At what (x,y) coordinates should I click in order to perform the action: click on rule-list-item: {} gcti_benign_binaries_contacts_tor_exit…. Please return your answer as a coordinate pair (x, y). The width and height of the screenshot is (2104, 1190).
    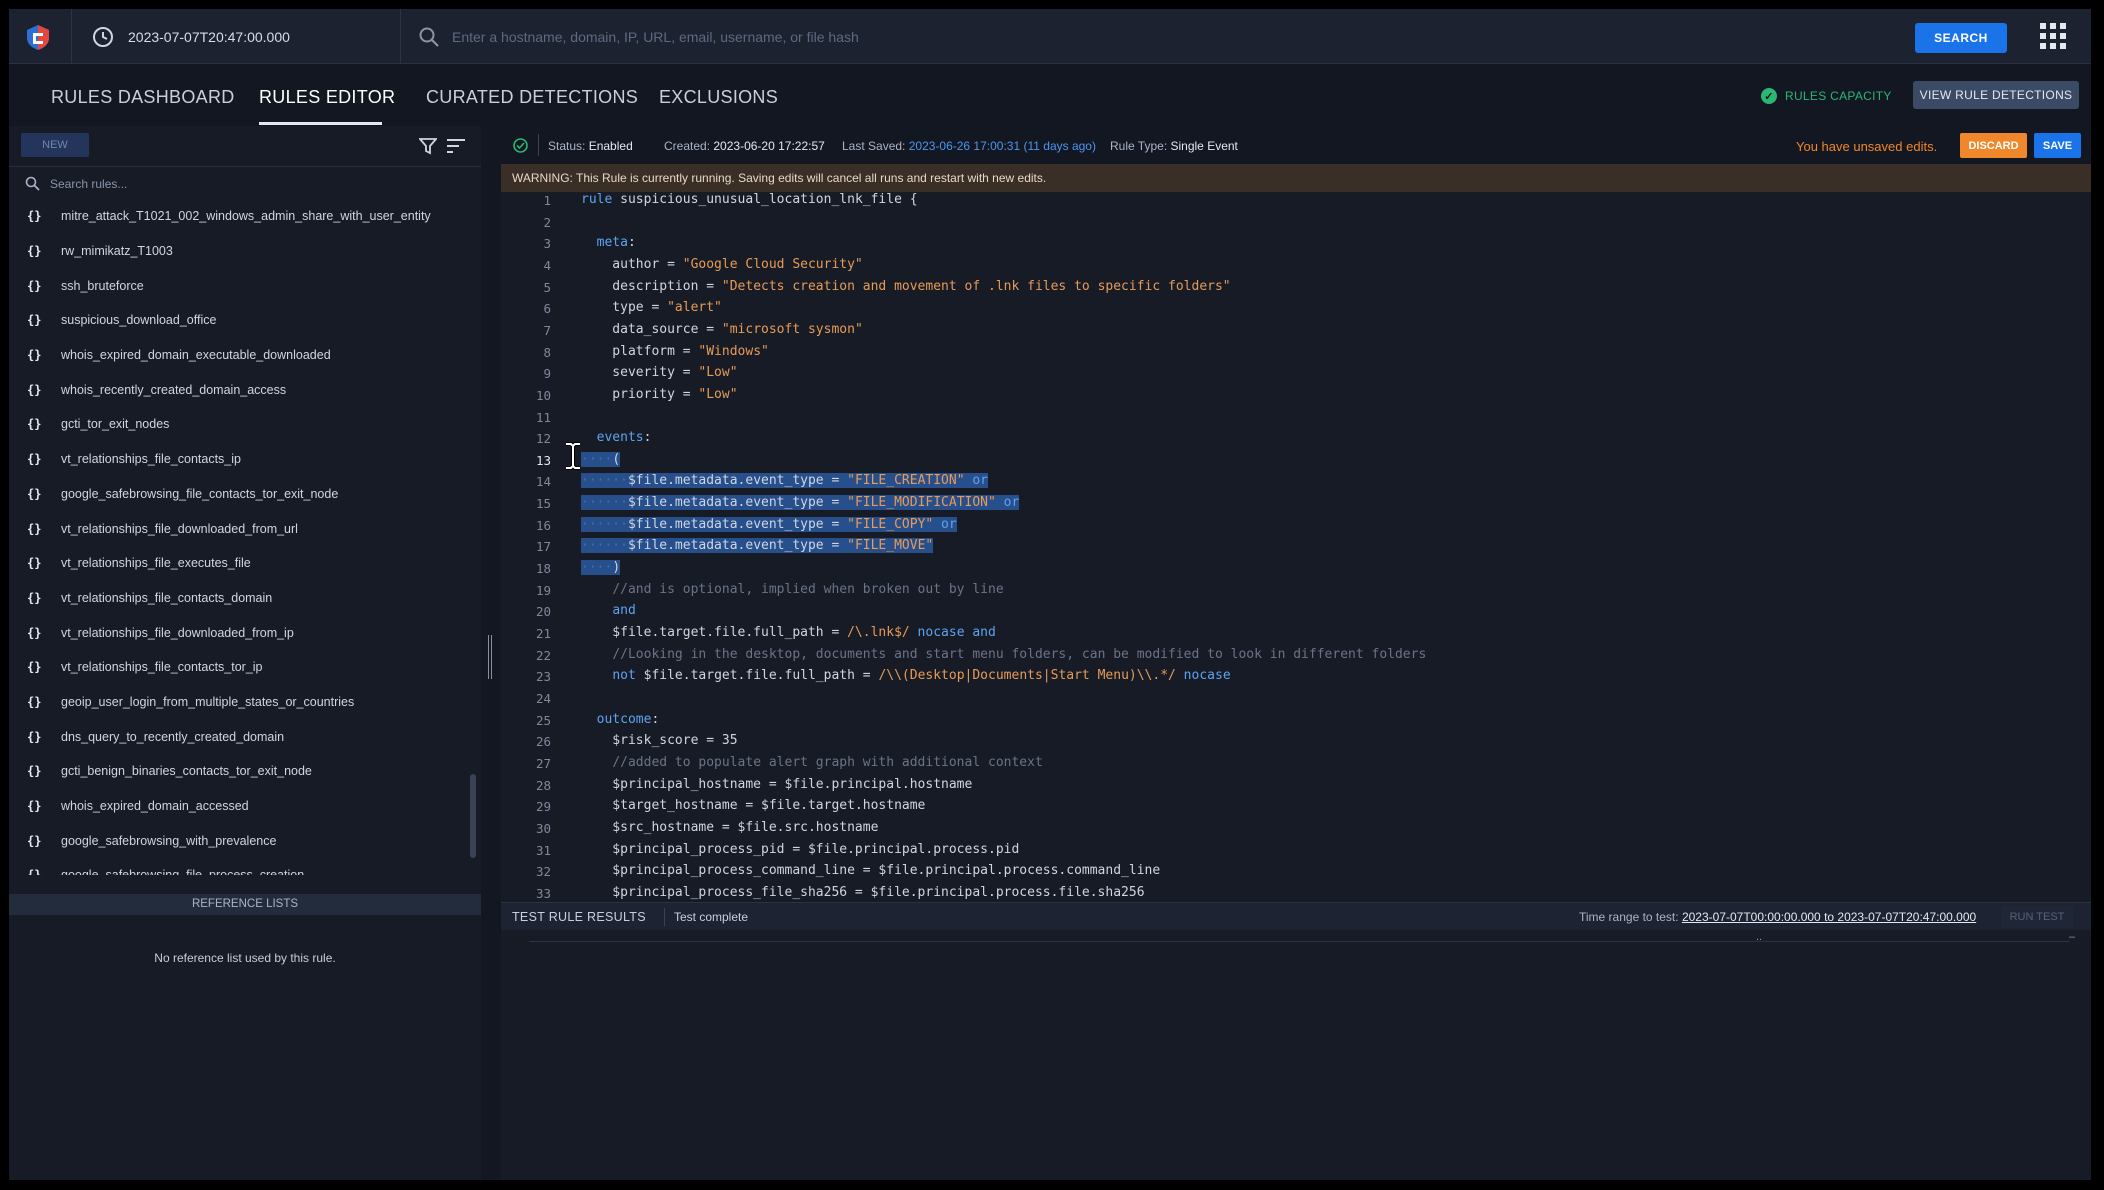
    Looking at the image, I should click on (239, 771).